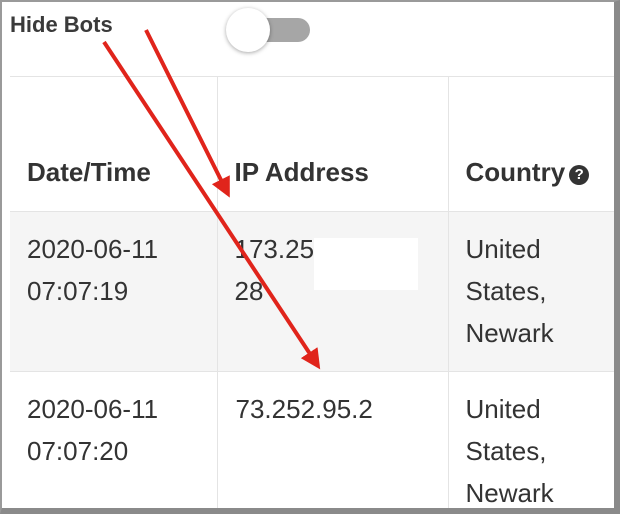 The image size is (620, 514). Describe the element at coordinates (332, 144) in the screenshot. I see `column-header-ip: IP Address` at that location.